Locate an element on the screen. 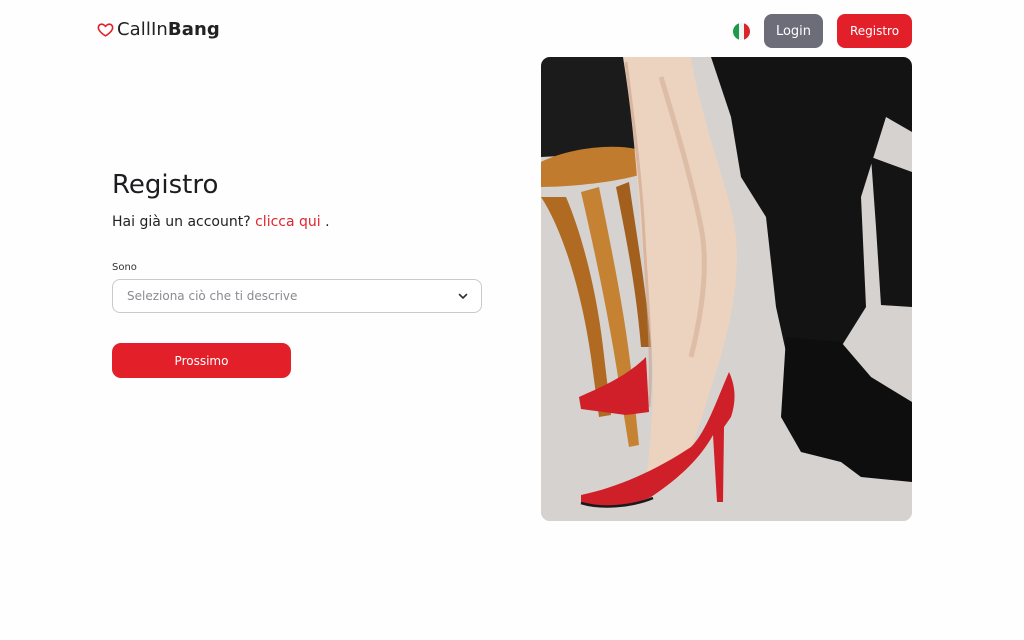 This screenshot has height=640, width=1024. brand-logo: CallInBang is located at coordinates (158, 29).